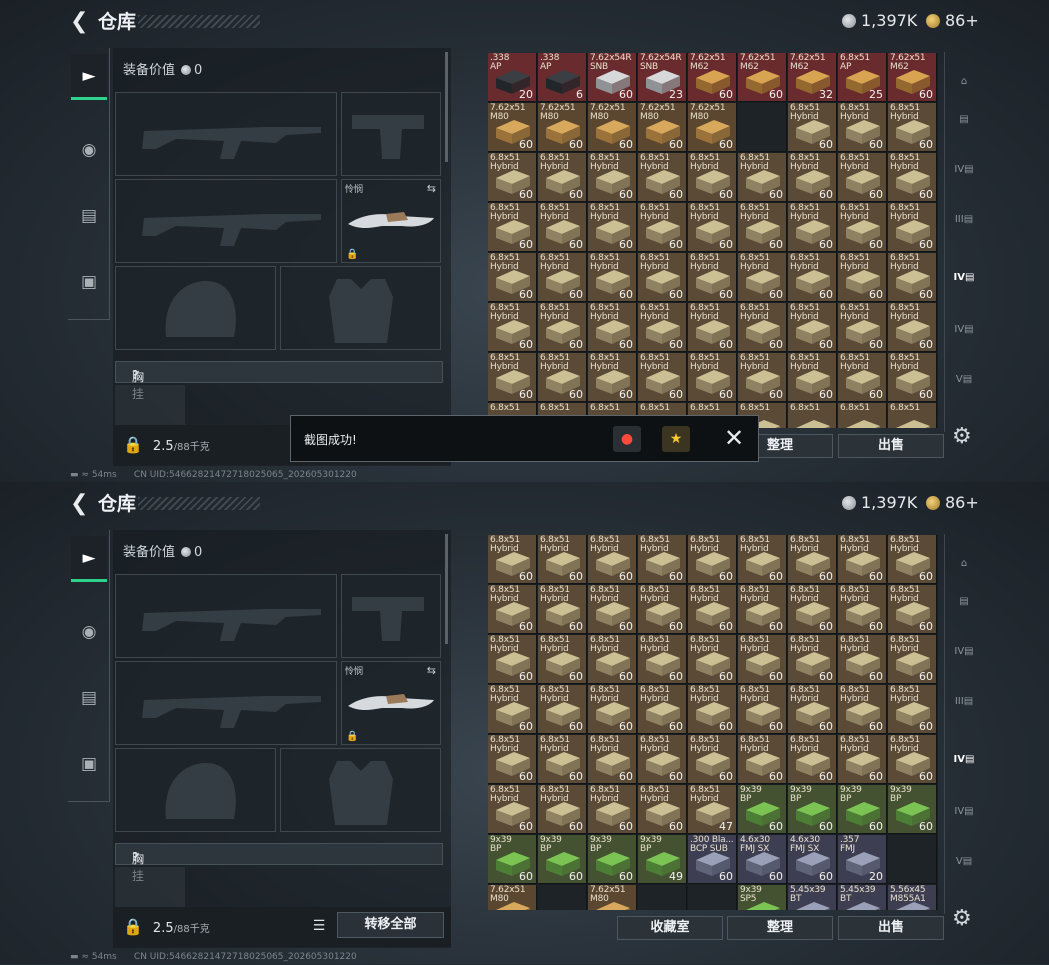 The image size is (1049, 965). What do you see at coordinates (512, 77) in the screenshot?
I see `ammo-item: .338 AP 20` at bounding box center [512, 77].